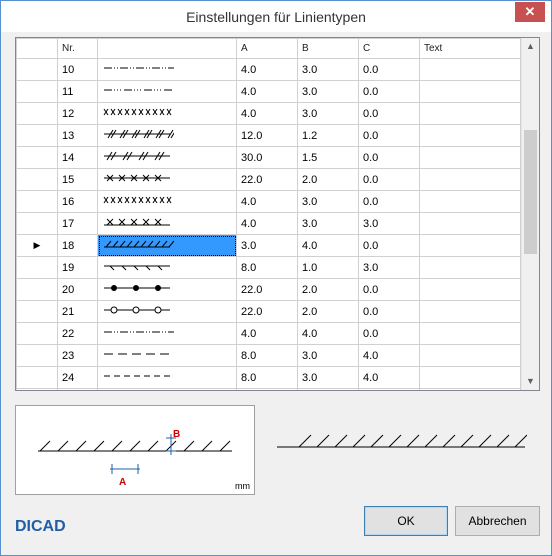  Describe the element at coordinates (77, 179) in the screenshot. I see `cell-nr: 15` at that location.